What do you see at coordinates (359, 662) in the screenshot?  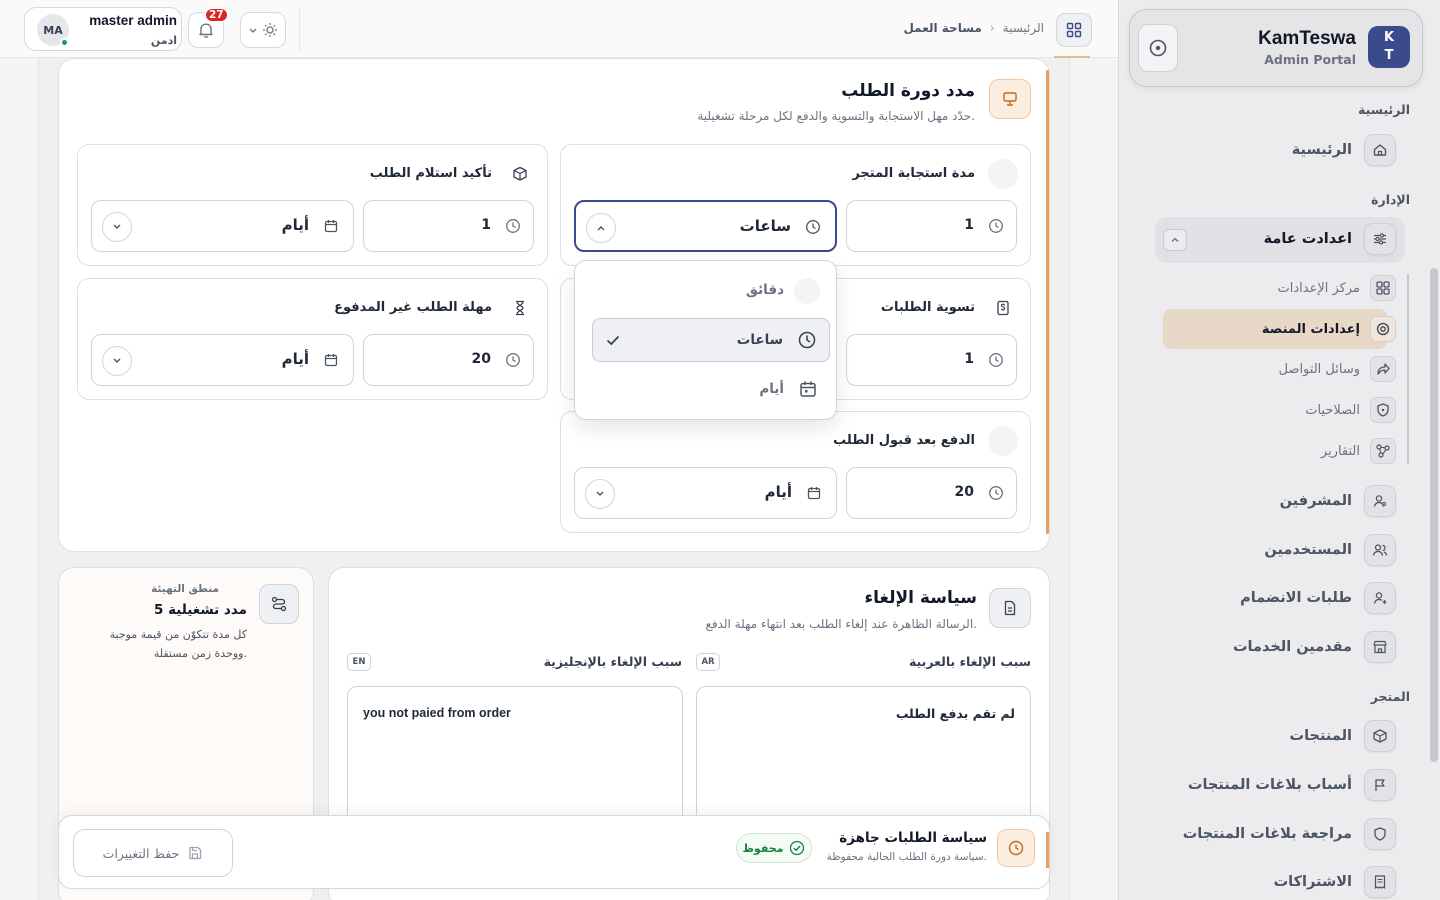 I see `en-language-tag: EN` at bounding box center [359, 662].